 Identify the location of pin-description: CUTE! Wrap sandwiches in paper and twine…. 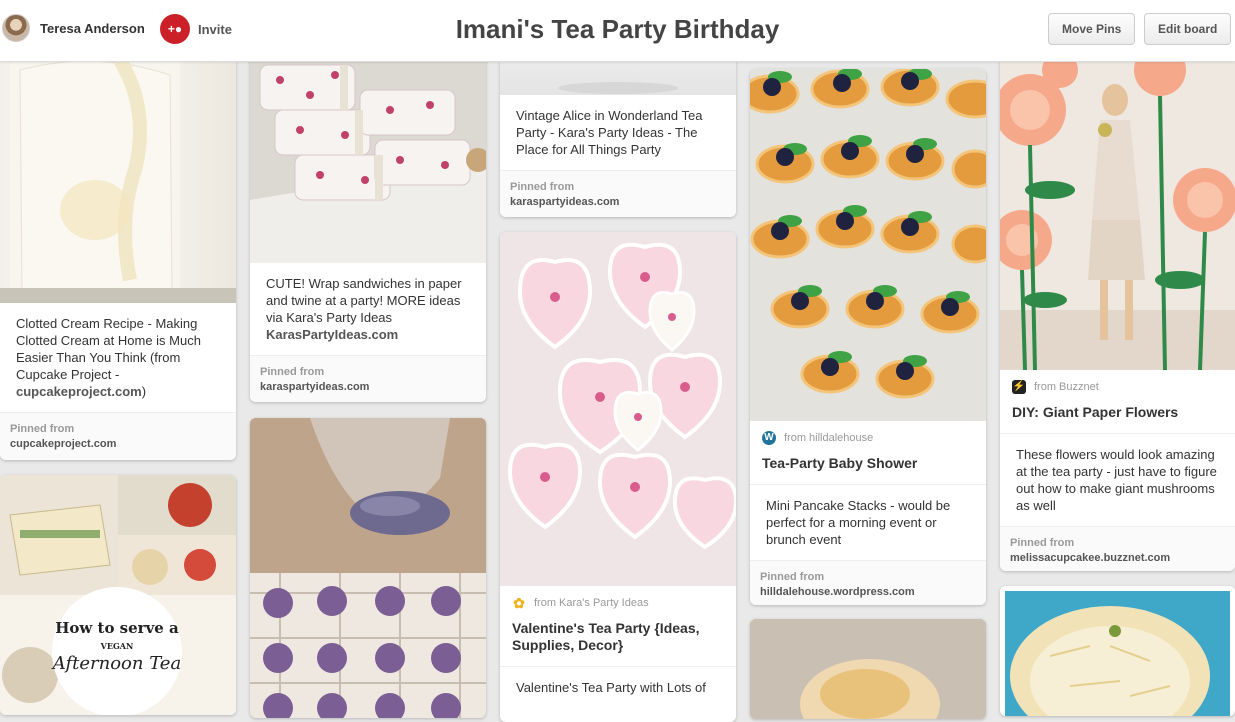
(364, 309).